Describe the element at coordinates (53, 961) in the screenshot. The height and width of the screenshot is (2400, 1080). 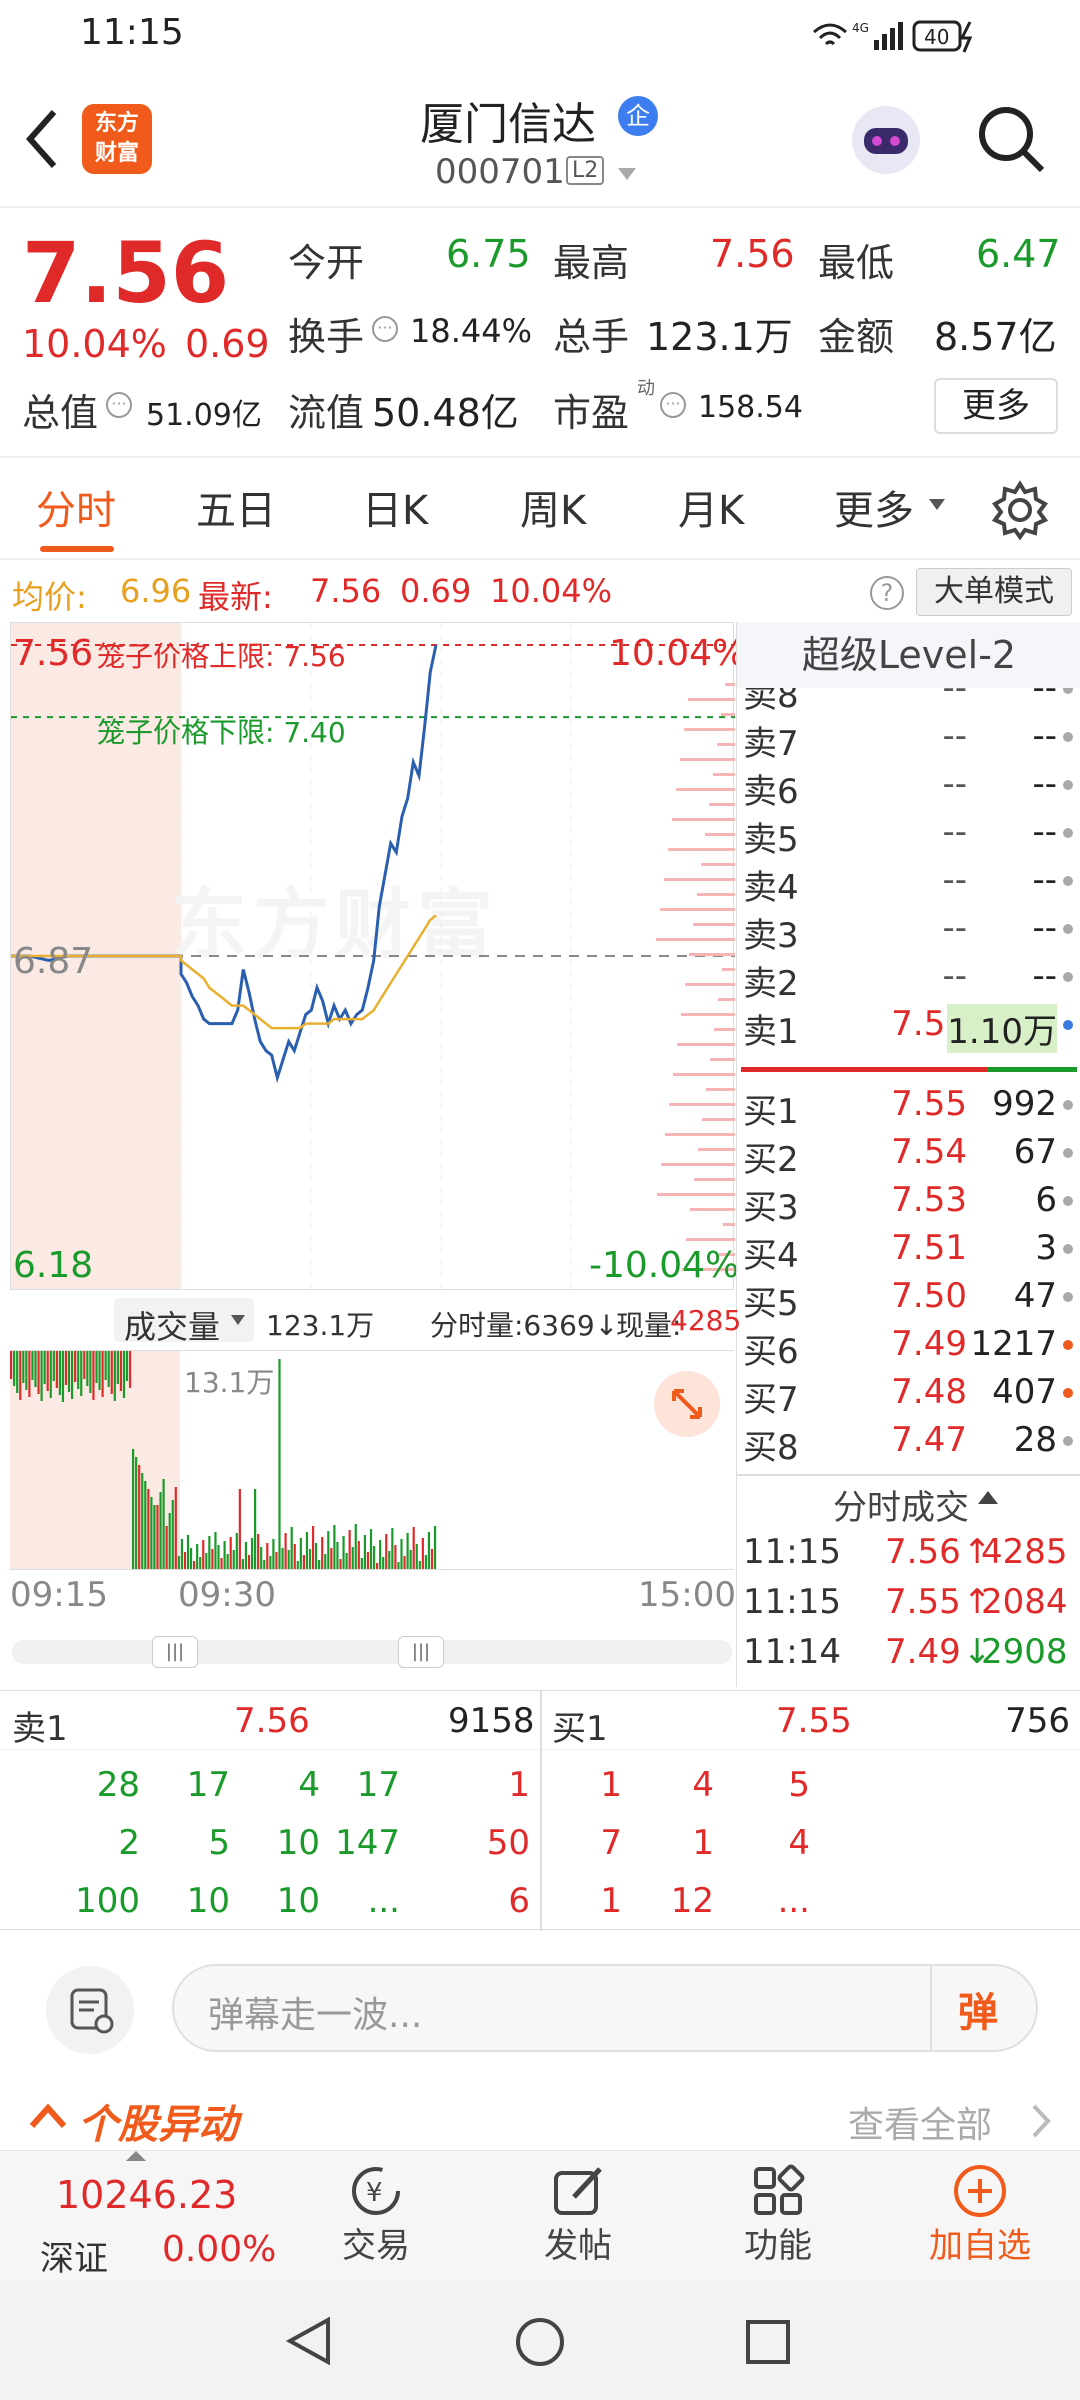
I see `mid-price-label: 6.87` at that location.